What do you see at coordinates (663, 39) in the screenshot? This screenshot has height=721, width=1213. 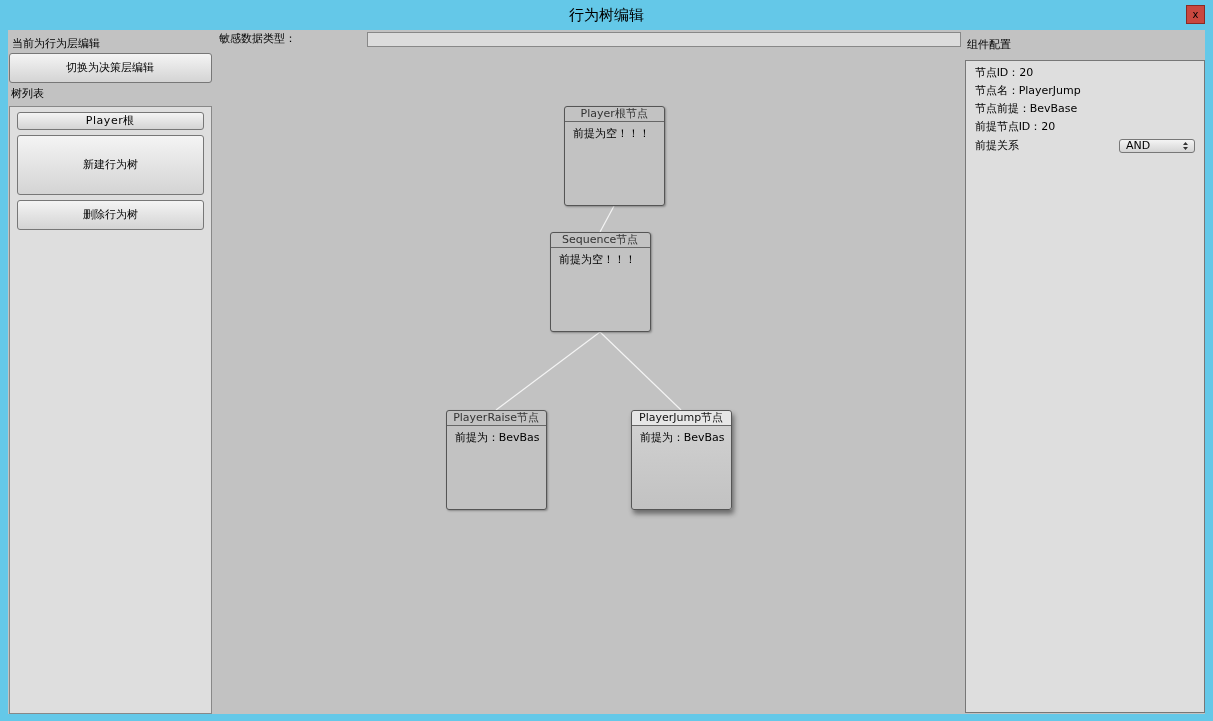 I see `sensitive-data-type-field` at bounding box center [663, 39].